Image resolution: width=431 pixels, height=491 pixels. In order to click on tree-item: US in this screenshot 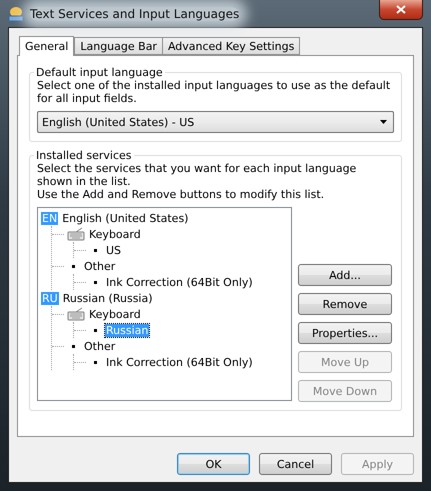, I will do `click(113, 250)`.